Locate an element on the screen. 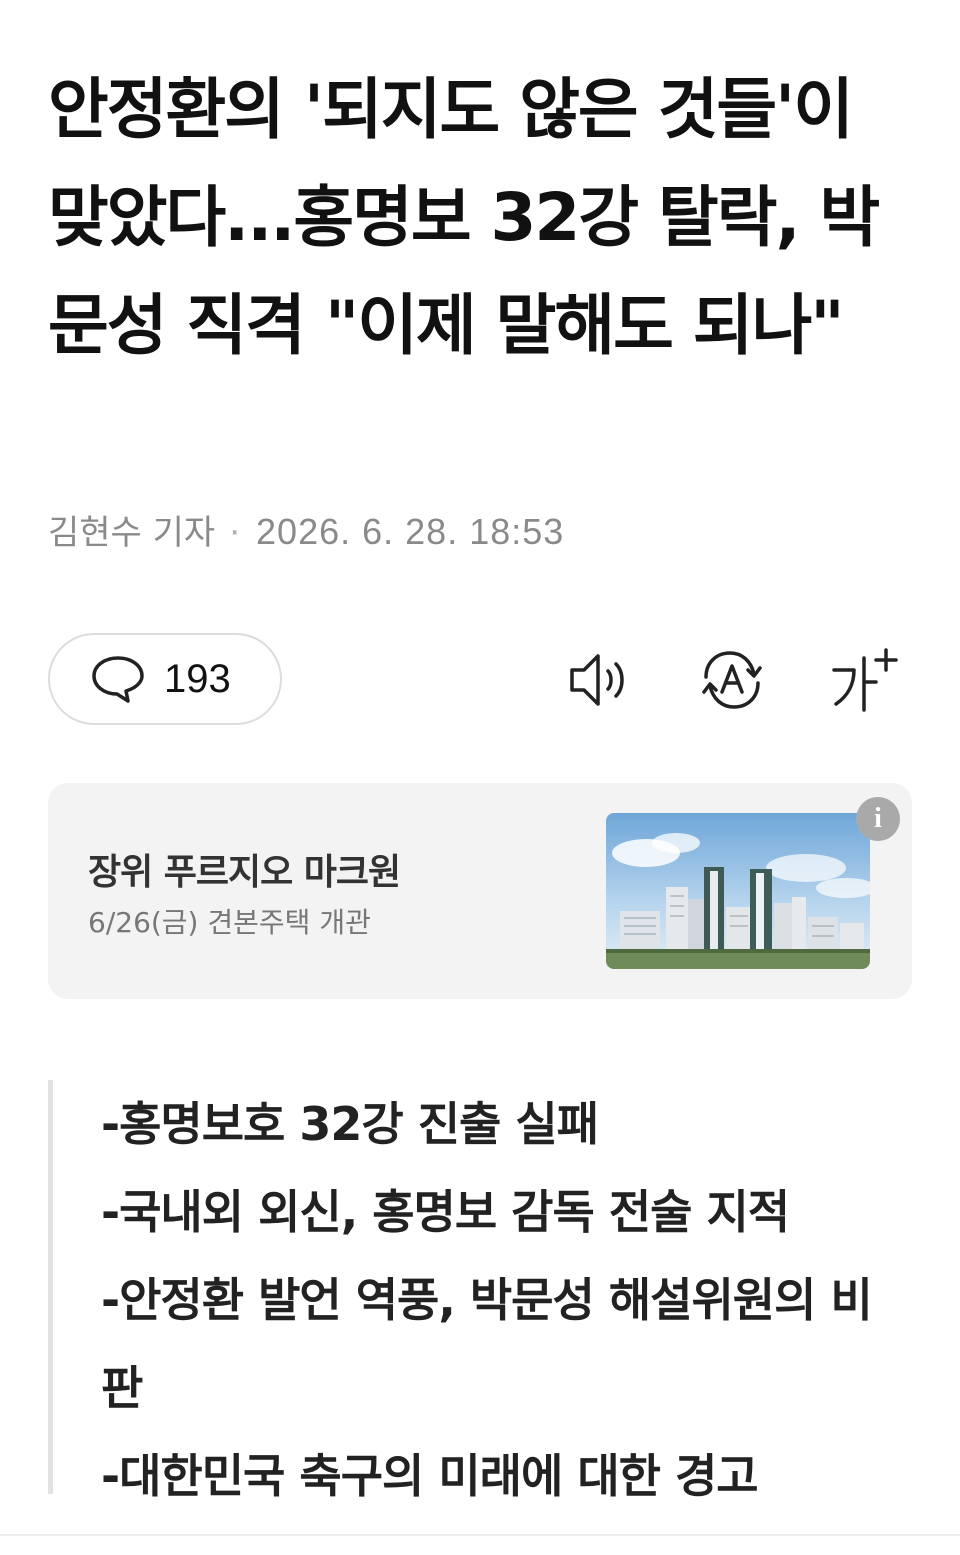 This screenshot has width=960, height=1555. speaker-button is located at coordinates (600, 682).